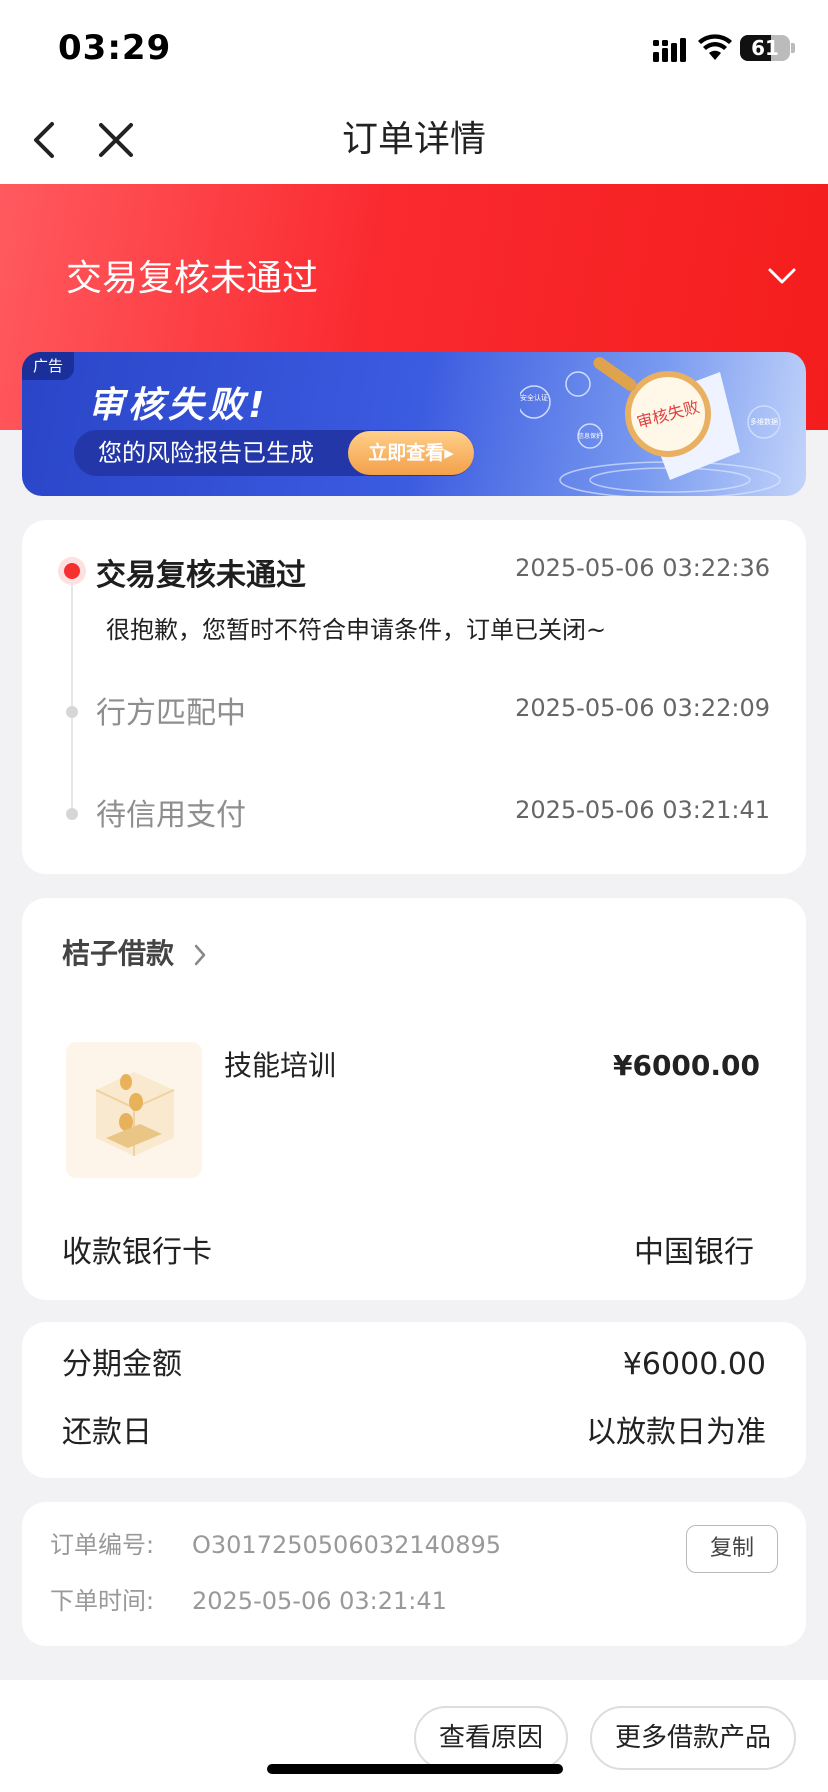  Describe the element at coordinates (414, 1574) in the screenshot. I see `order-meta-card` at that location.